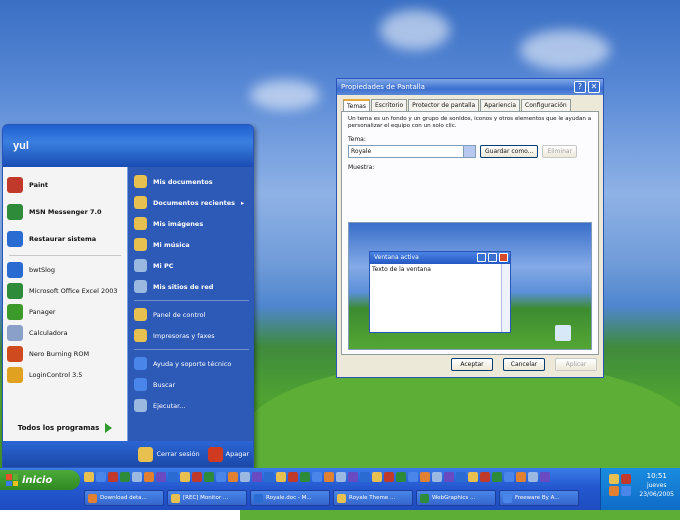 This screenshot has width=680, height=520. Describe the element at coordinates (190, 223) in the screenshot. I see `start-menu-place-item: Mis imágenes` at that location.